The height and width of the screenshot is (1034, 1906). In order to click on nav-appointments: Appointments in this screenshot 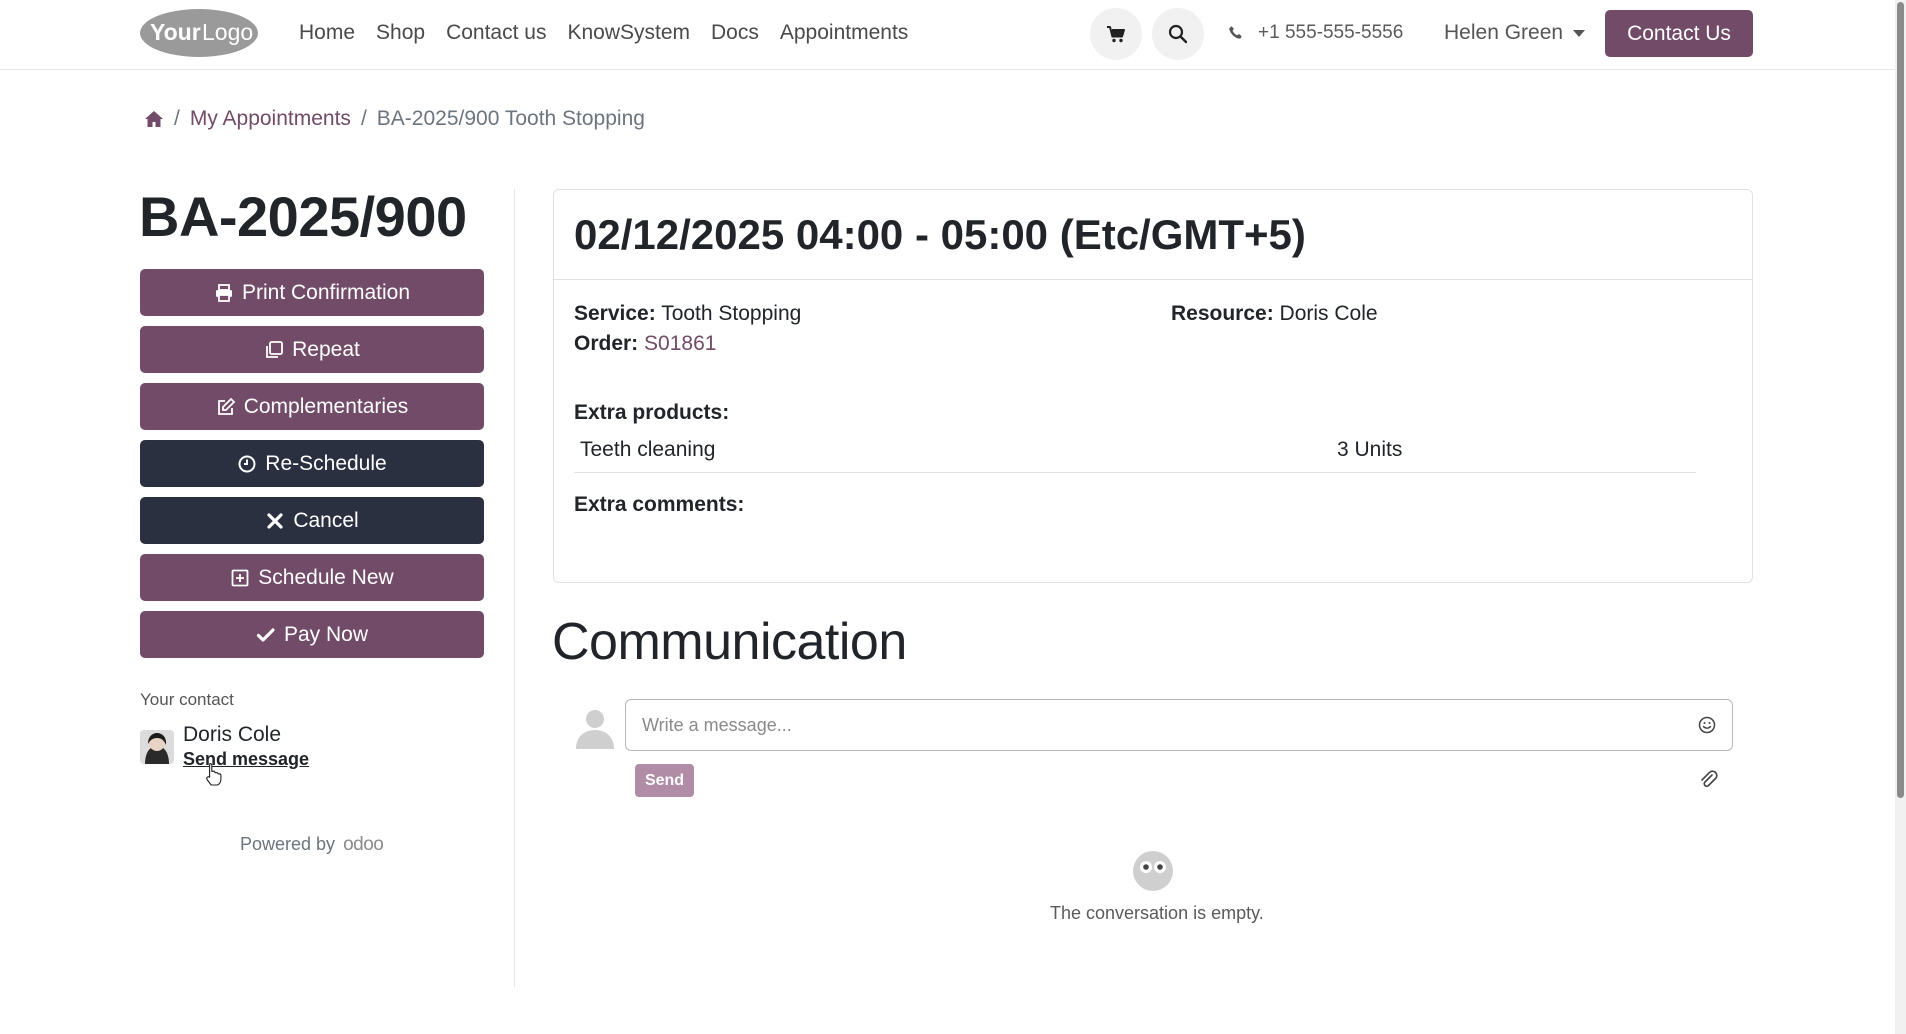, I will do `click(844, 33)`.